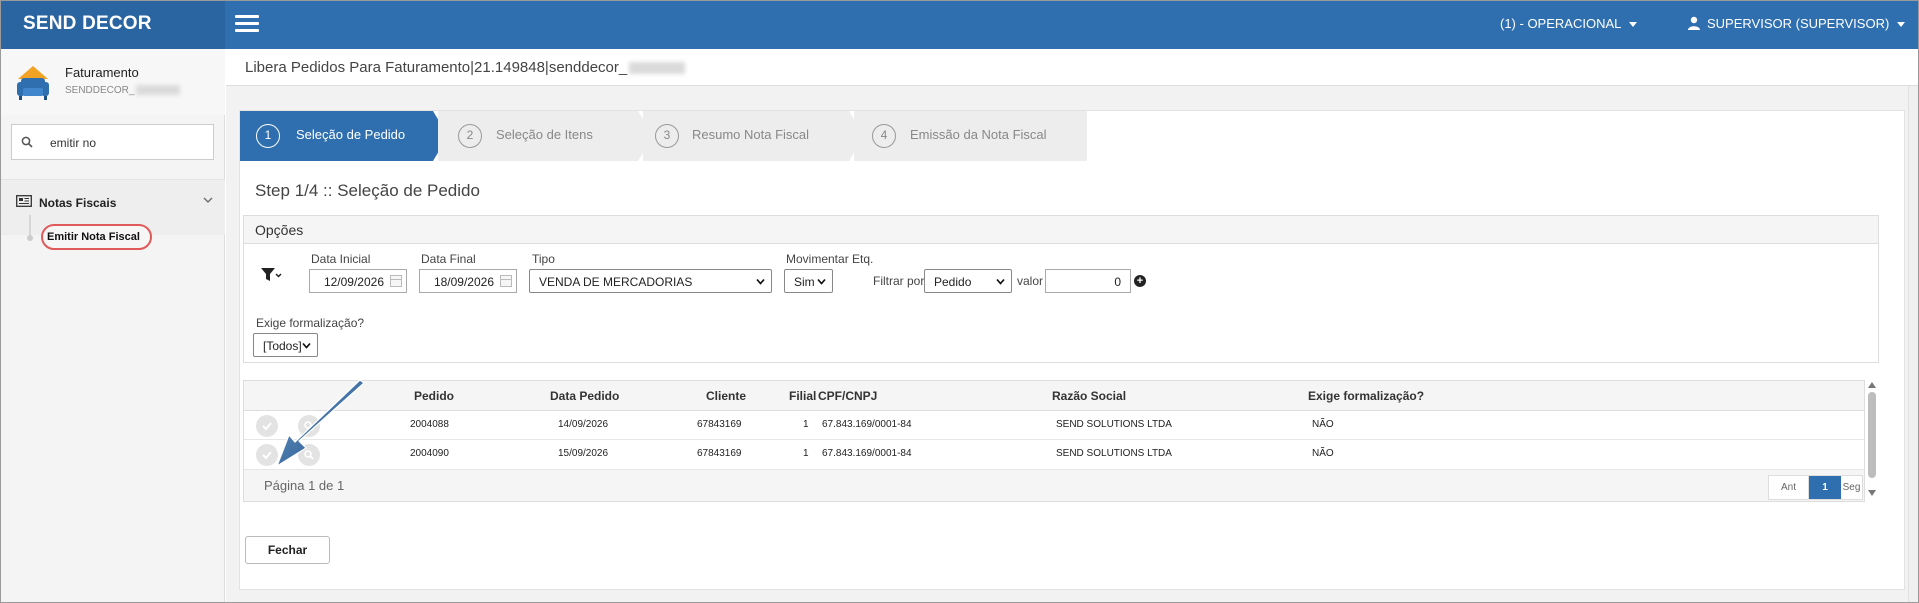  I want to click on step-number: 2, so click(470, 136).